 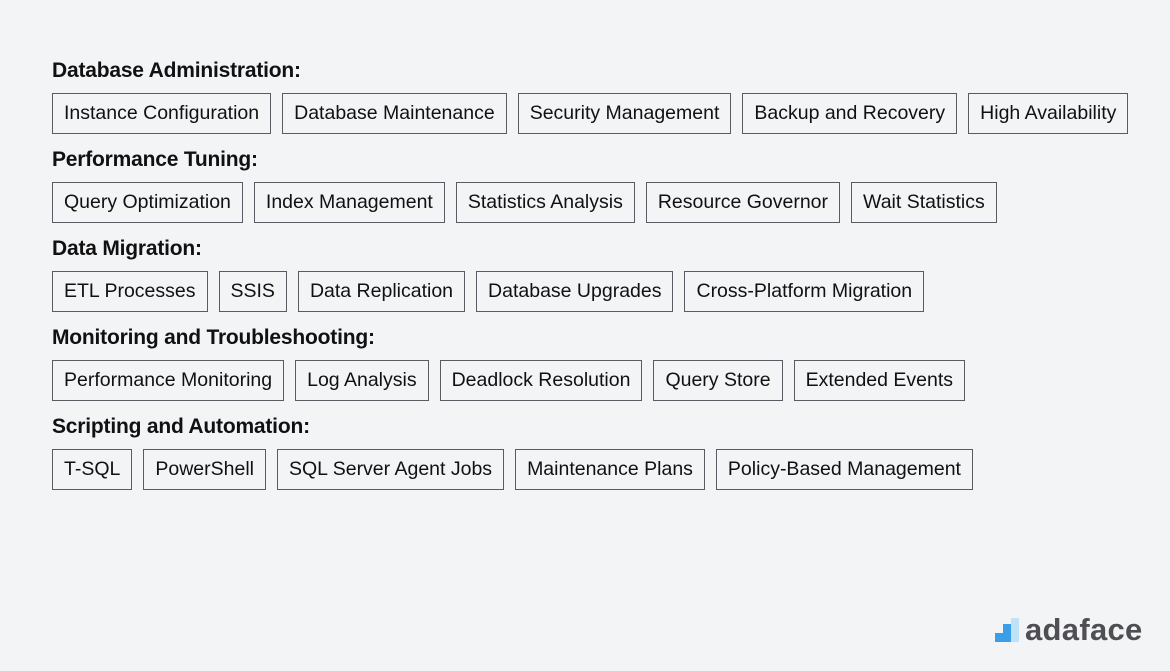 I want to click on tag-extended-events: Extended Events, so click(x=879, y=380).